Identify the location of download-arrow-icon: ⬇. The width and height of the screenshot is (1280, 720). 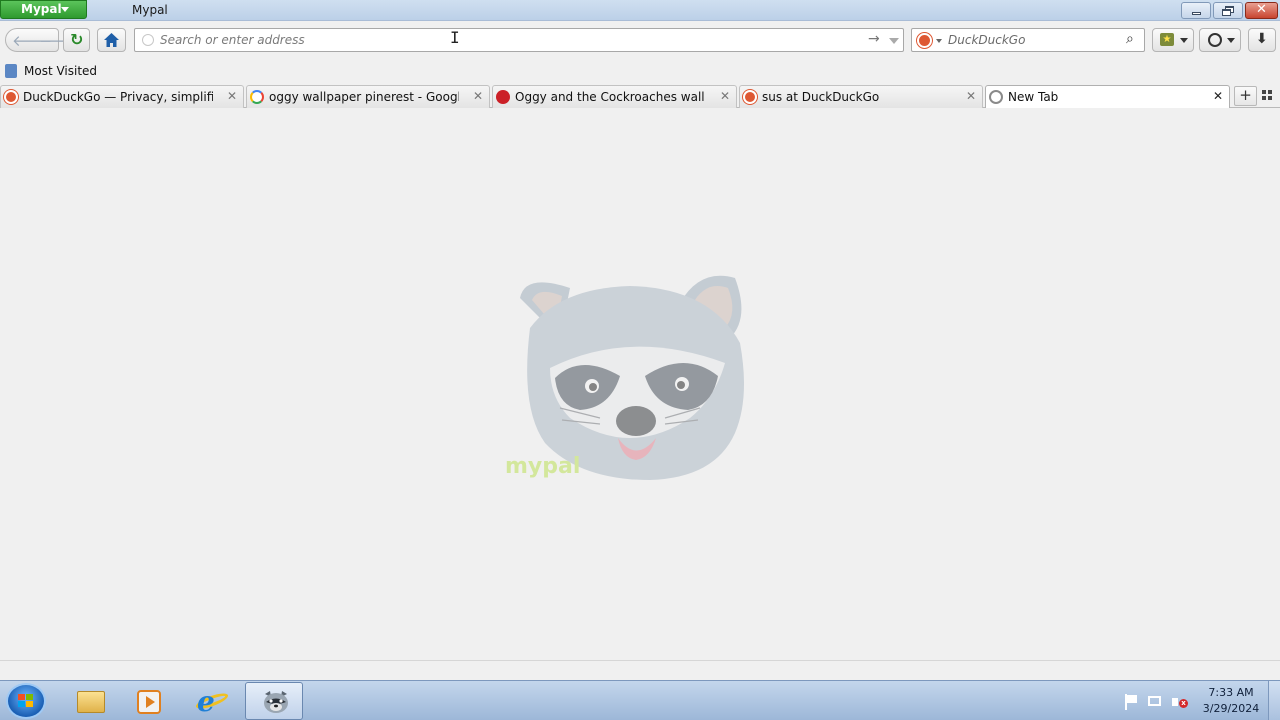
(1262, 39).